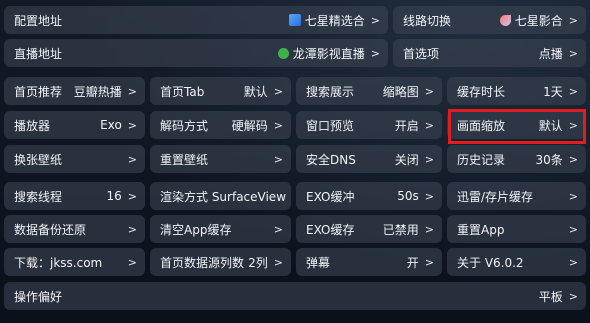  What do you see at coordinates (182, 91) in the screenshot?
I see `setting-label: 首页Tab` at bounding box center [182, 91].